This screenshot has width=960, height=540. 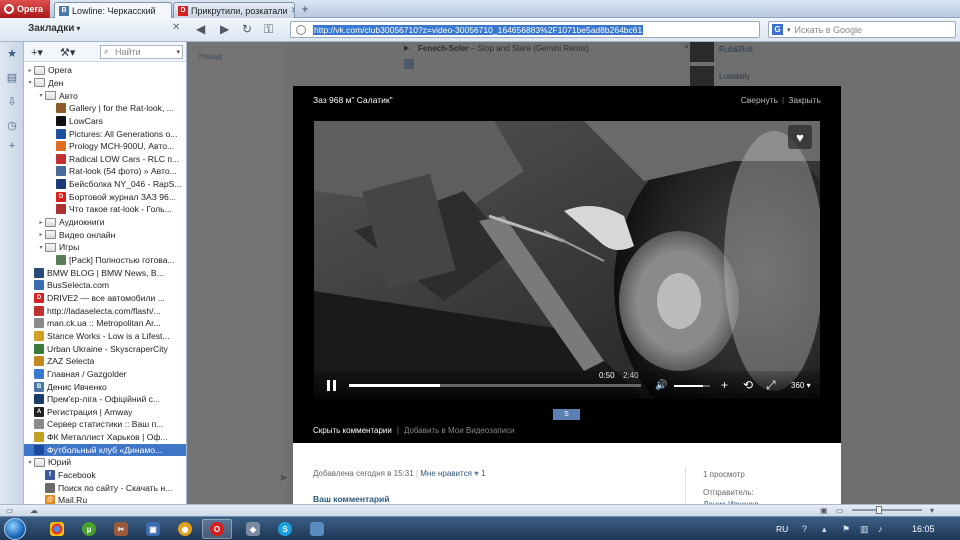 What do you see at coordinates (801, 385) in the screenshot?
I see `quality-selector: 360 ▾` at bounding box center [801, 385].